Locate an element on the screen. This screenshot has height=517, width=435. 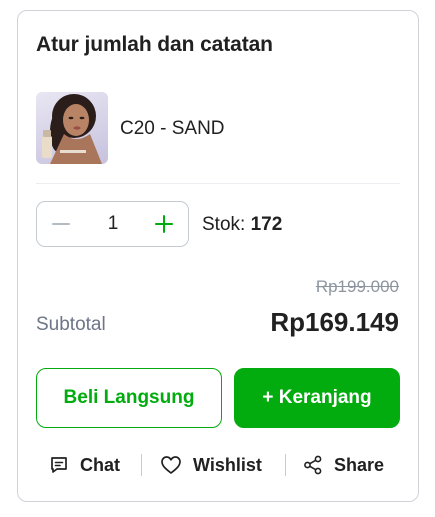
quantity-stepper is located at coordinates (112, 224).